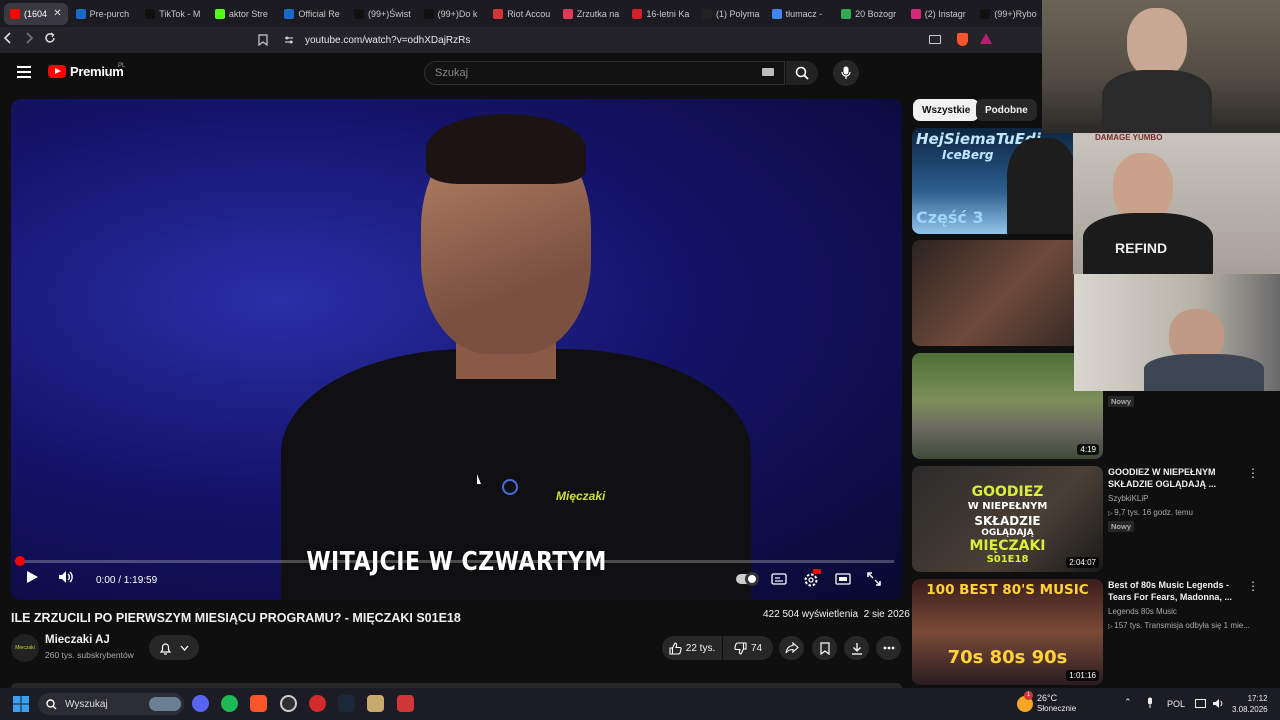 Image resolution: width=1280 pixels, height=720 pixels. Describe the element at coordinates (174, 647) in the screenshot. I see `subscription-bell-button` at that location.